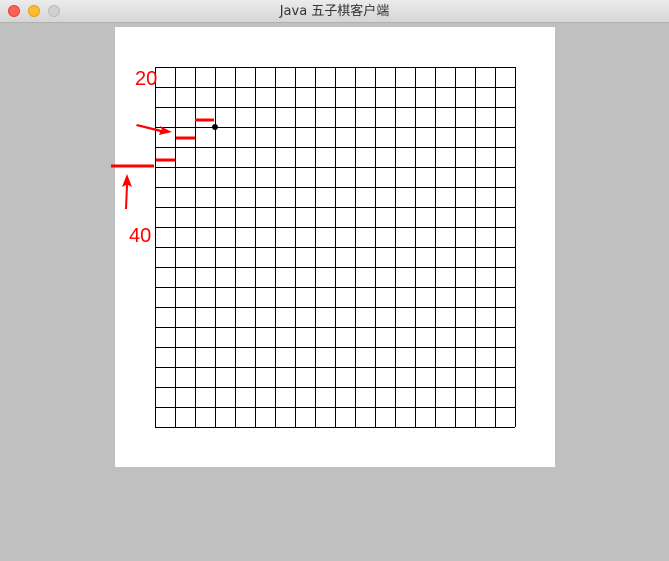 The width and height of the screenshot is (669, 561). I want to click on annotation-label-20: 20, so click(146, 79).